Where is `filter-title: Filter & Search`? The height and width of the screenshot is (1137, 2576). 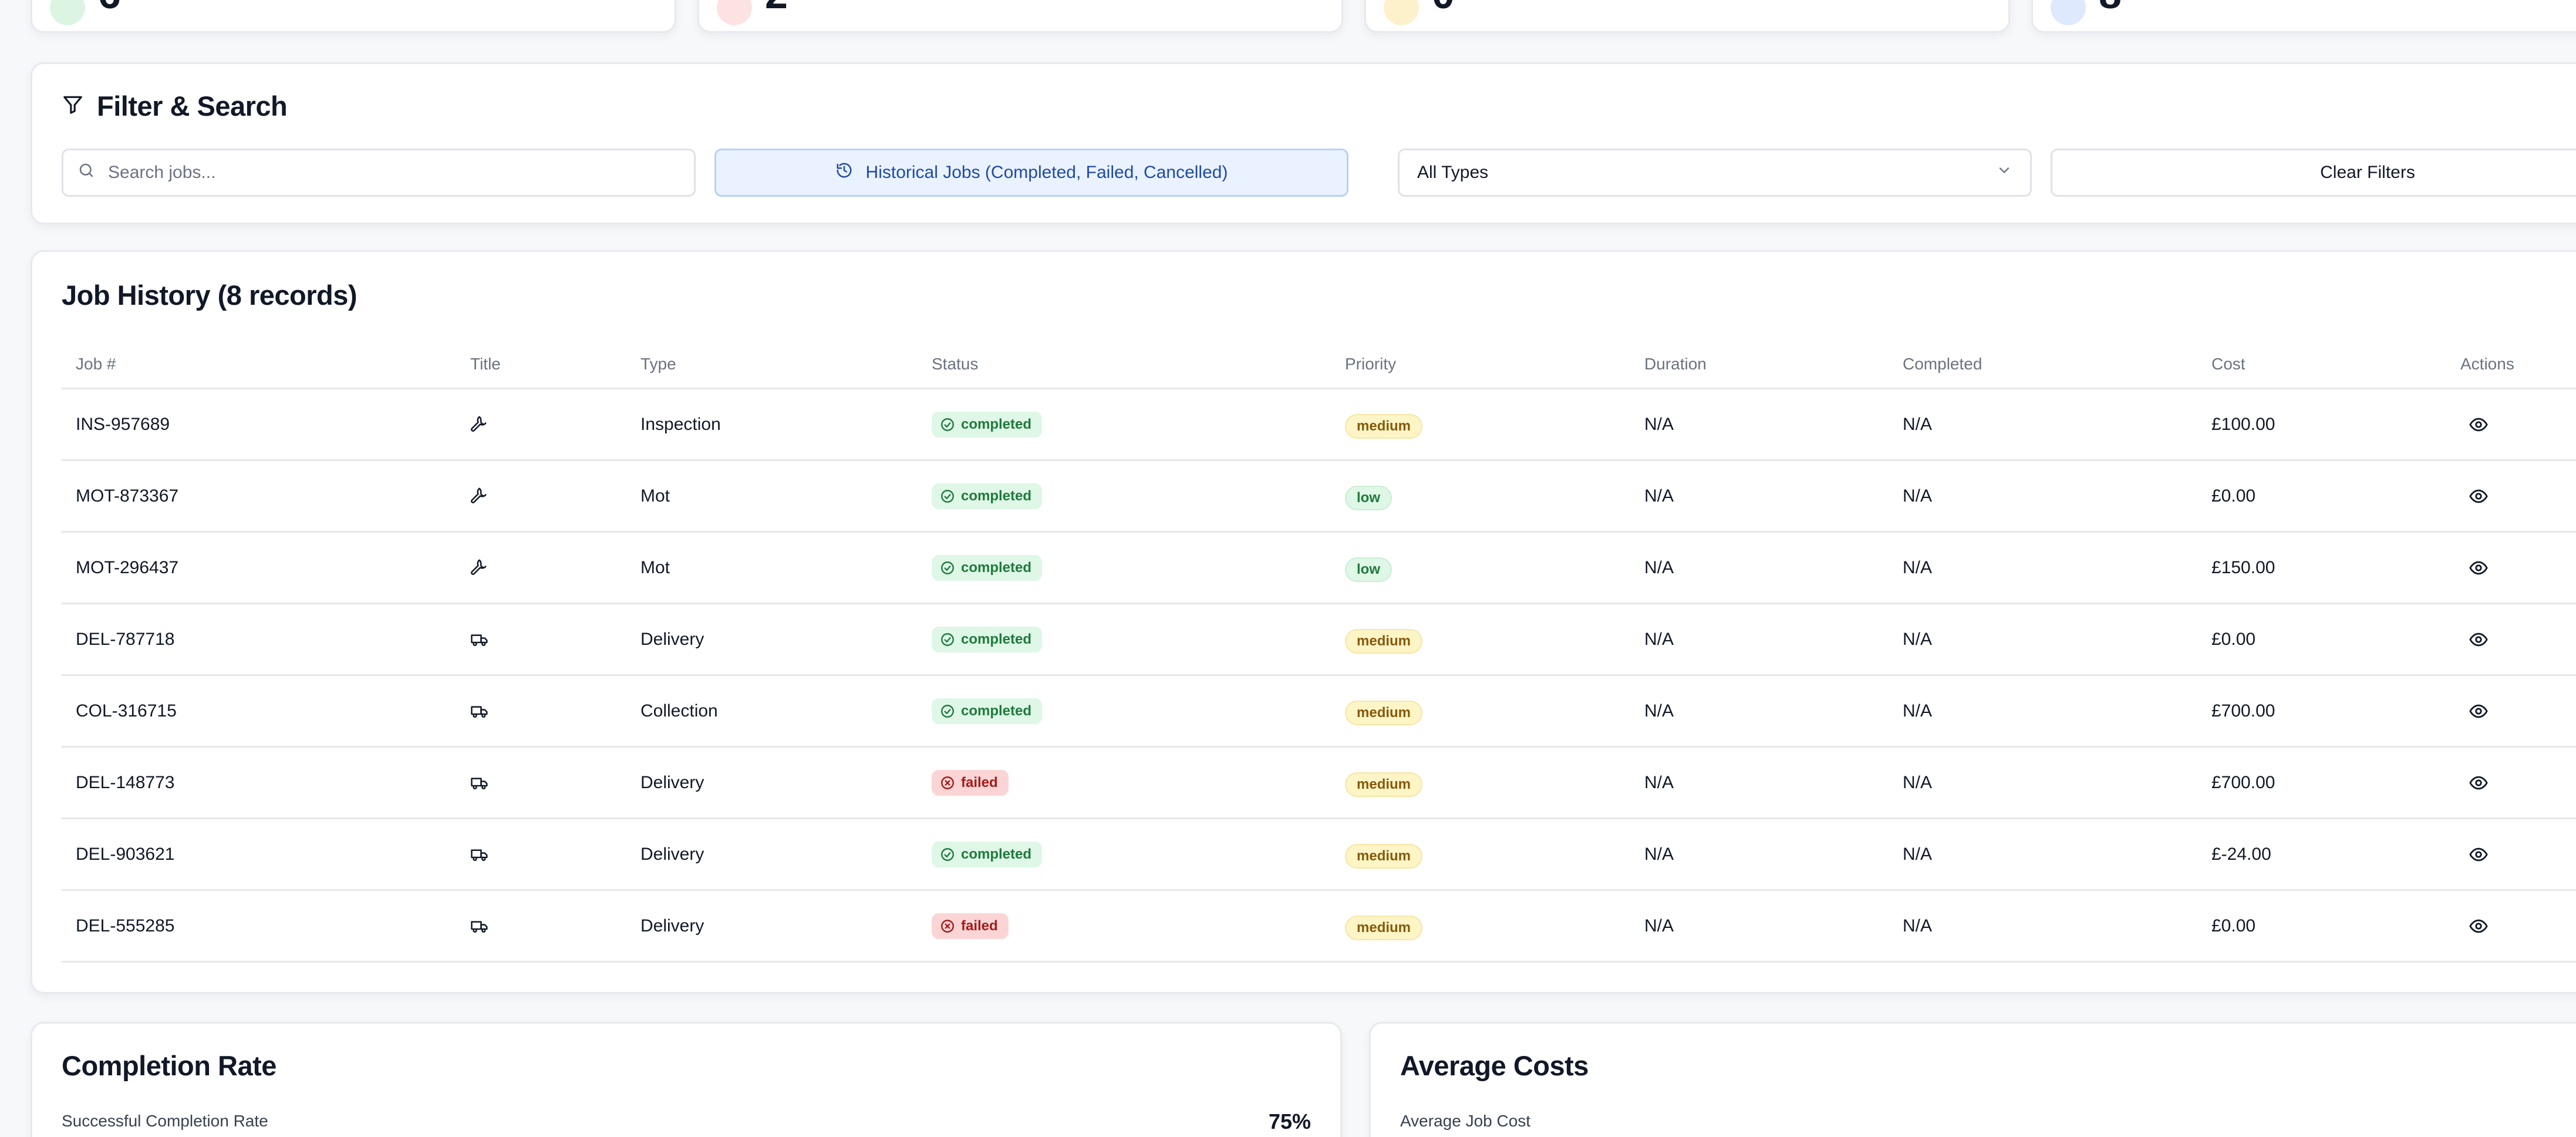 filter-title: Filter & Search is located at coordinates (192, 106).